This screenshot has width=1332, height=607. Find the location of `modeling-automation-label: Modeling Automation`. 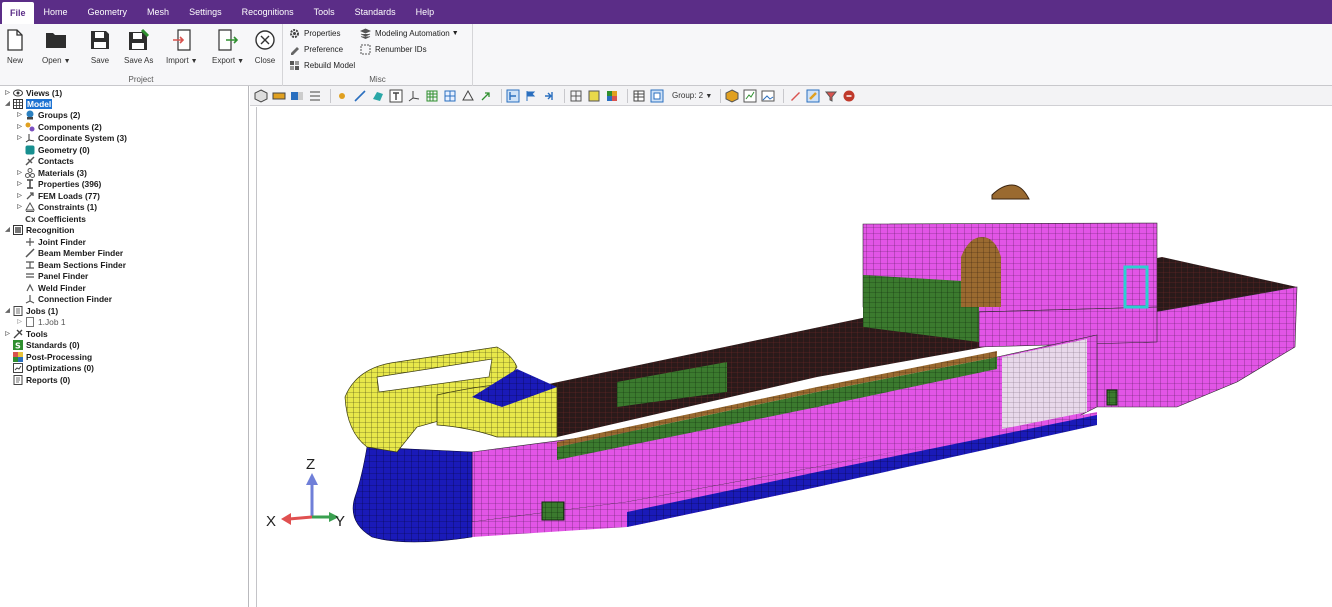

modeling-automation-label: Modeling Automation is located at coordinates (412, 33).